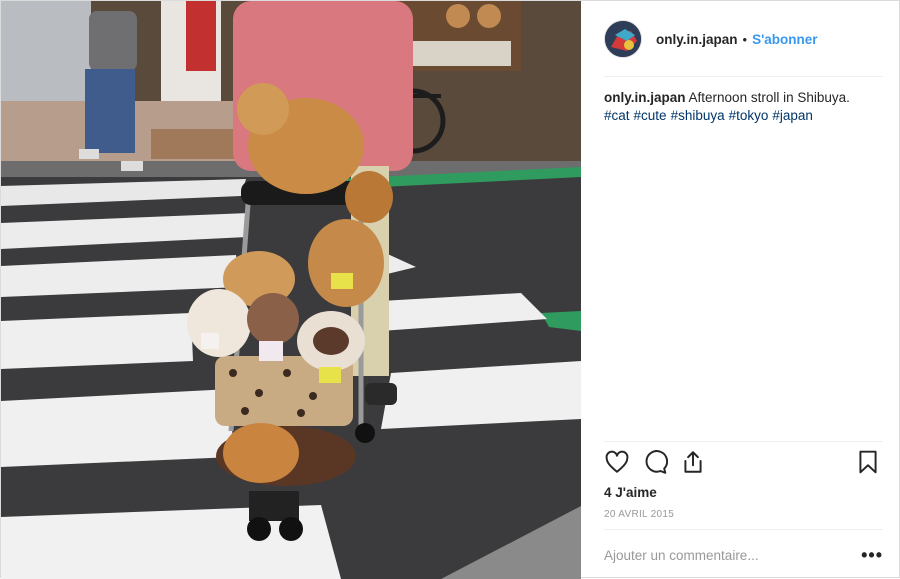 This screenshot has height=579, width=900. Describe the element at coordinates (618, 463) in the screenshot. I see `heart-icon` at that location.